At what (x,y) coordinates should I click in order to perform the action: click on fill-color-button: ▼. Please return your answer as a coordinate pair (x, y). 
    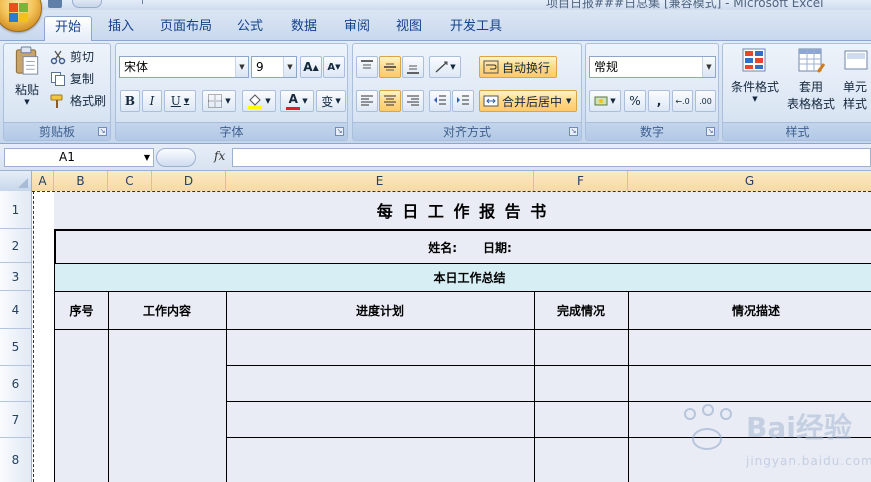
    Looking at the image, I should click on (259, 101).